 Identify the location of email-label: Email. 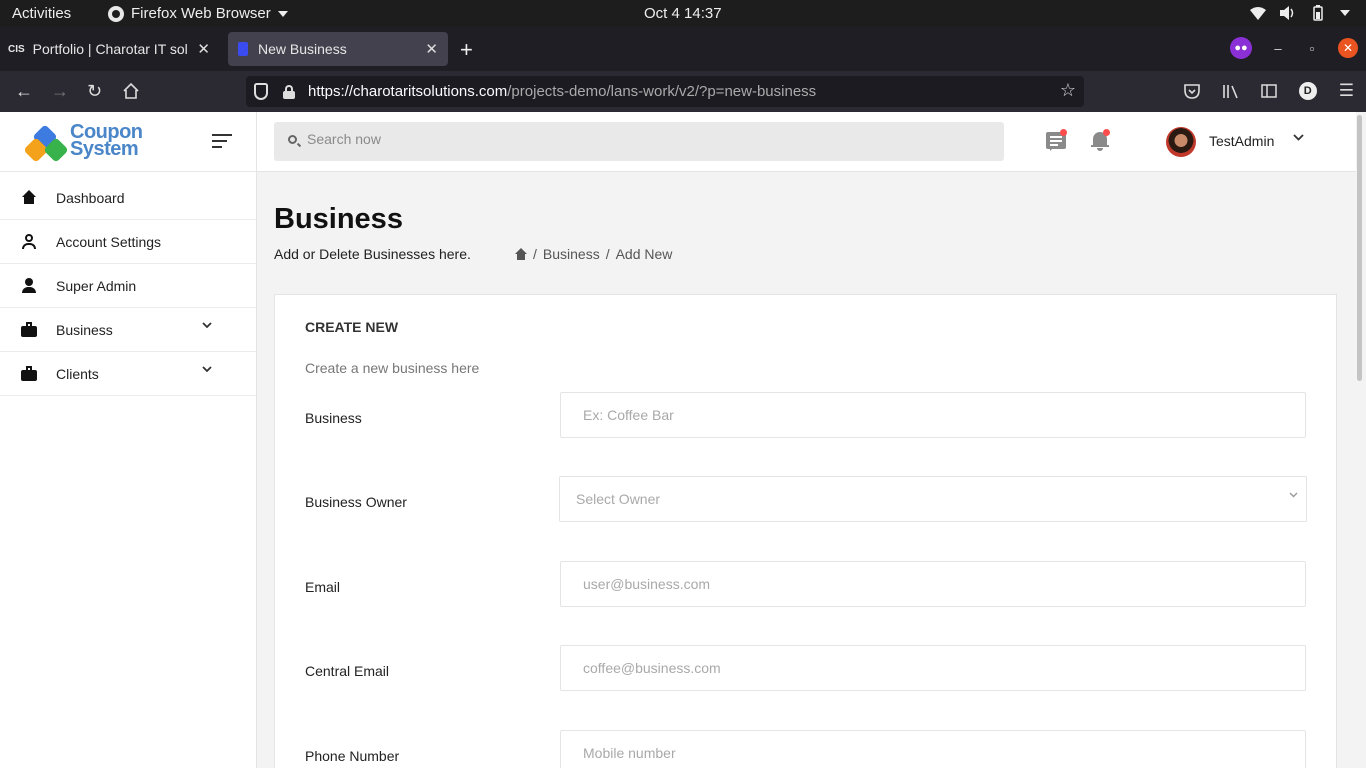
(323, 587).